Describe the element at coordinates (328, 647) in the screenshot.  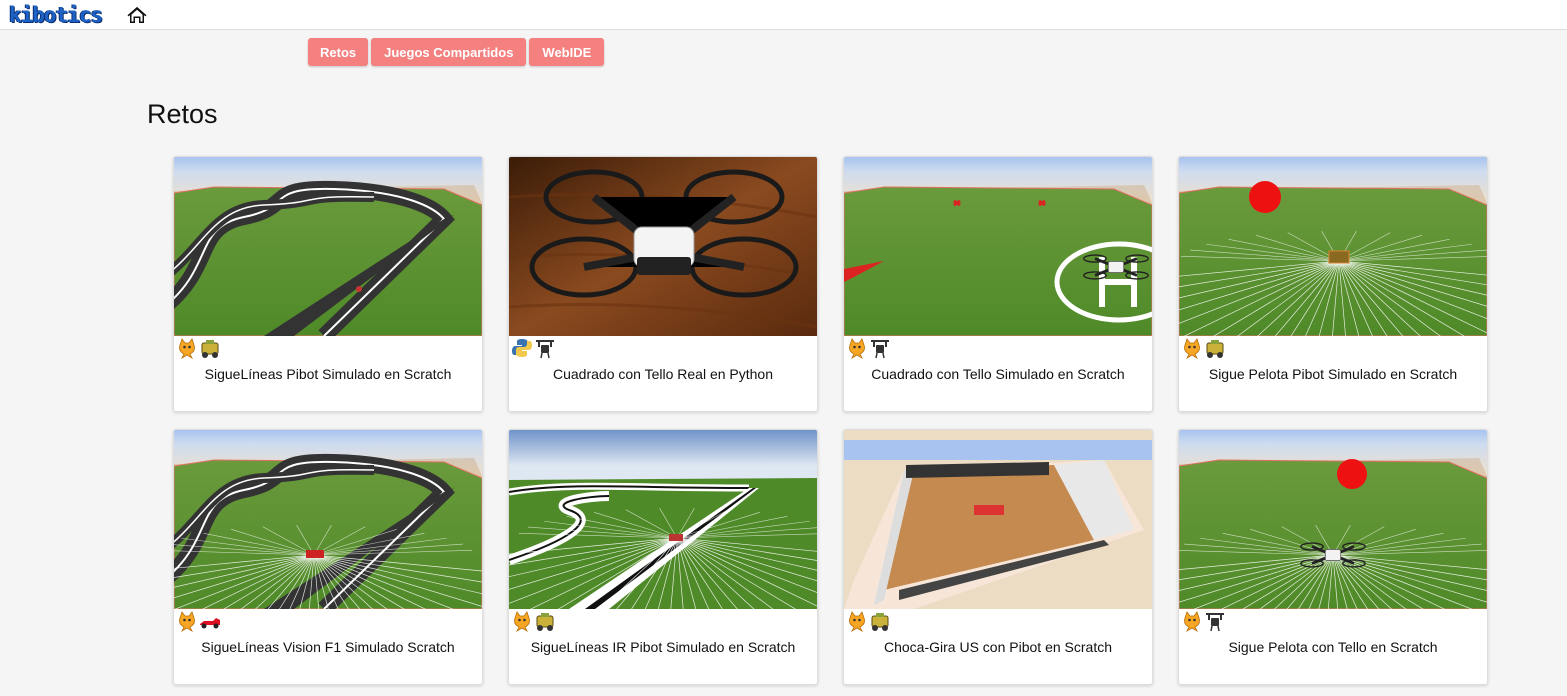
I see `challenge-title: SigueLíneas Vision F1 Simulado Scratch` at that location.